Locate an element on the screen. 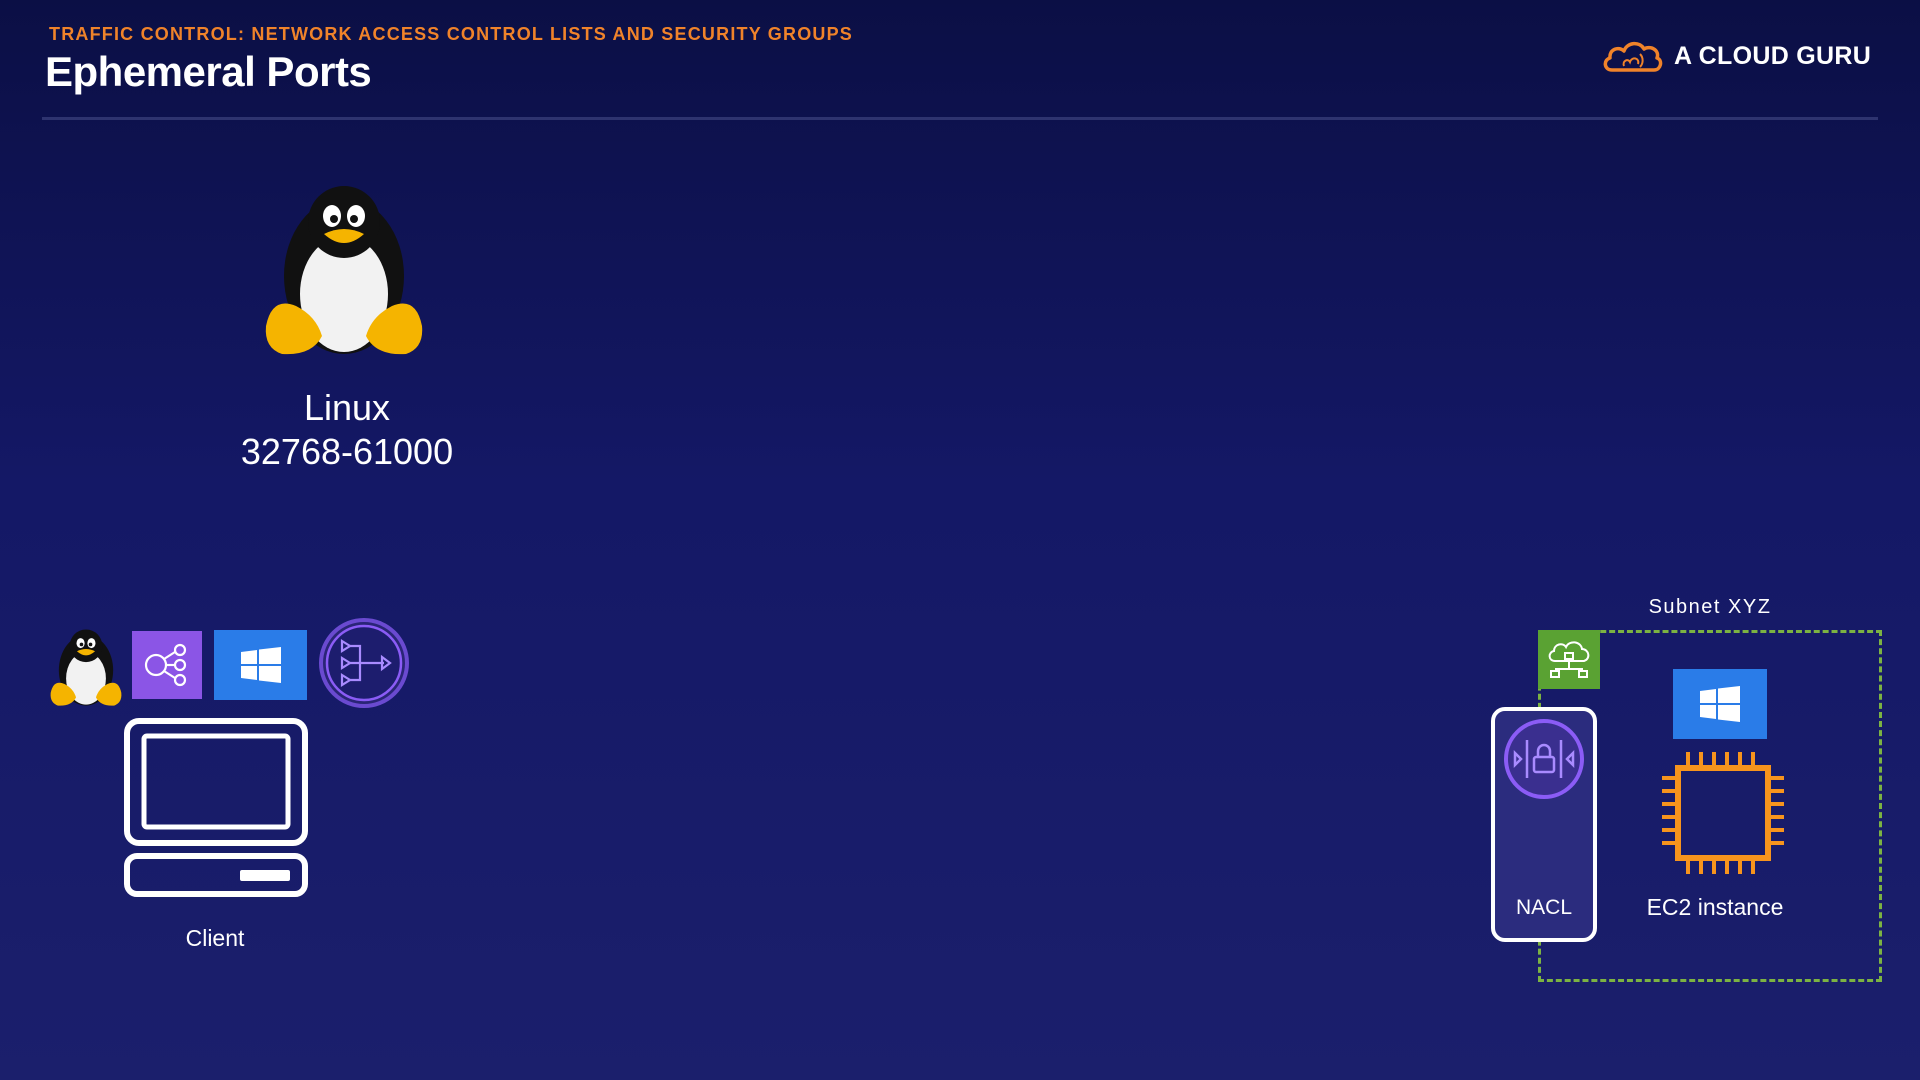 This screenshot has width=1920, height=1080. laptop-icon is located at coordinates (216, 807).